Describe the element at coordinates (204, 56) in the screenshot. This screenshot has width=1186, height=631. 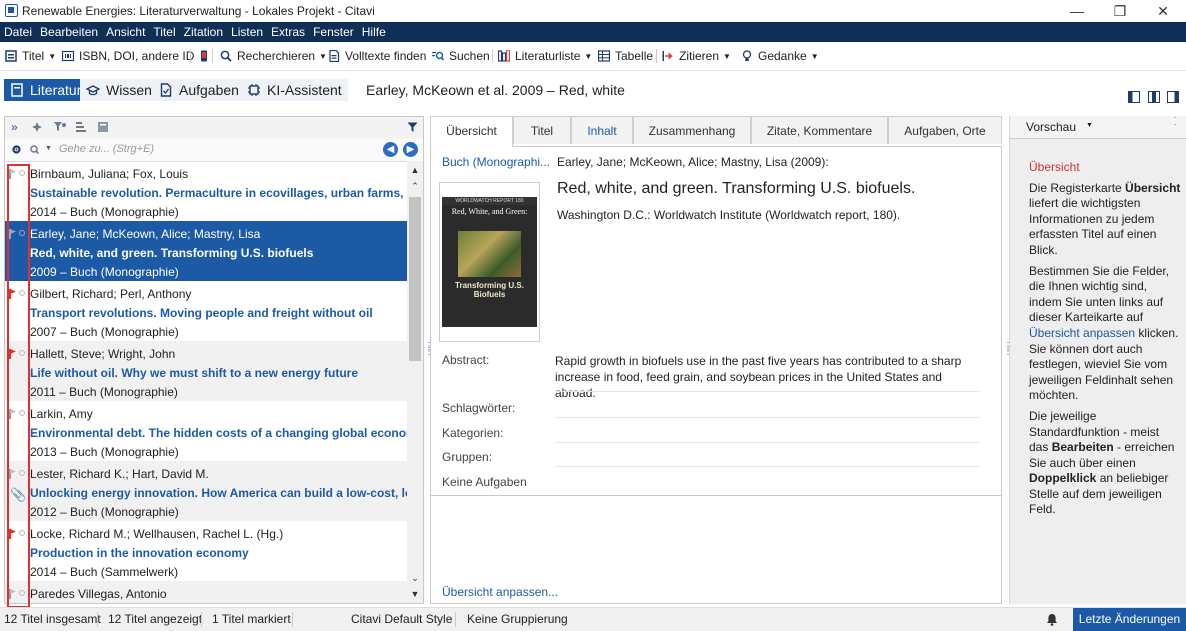
I see `phone-icon` at that location.